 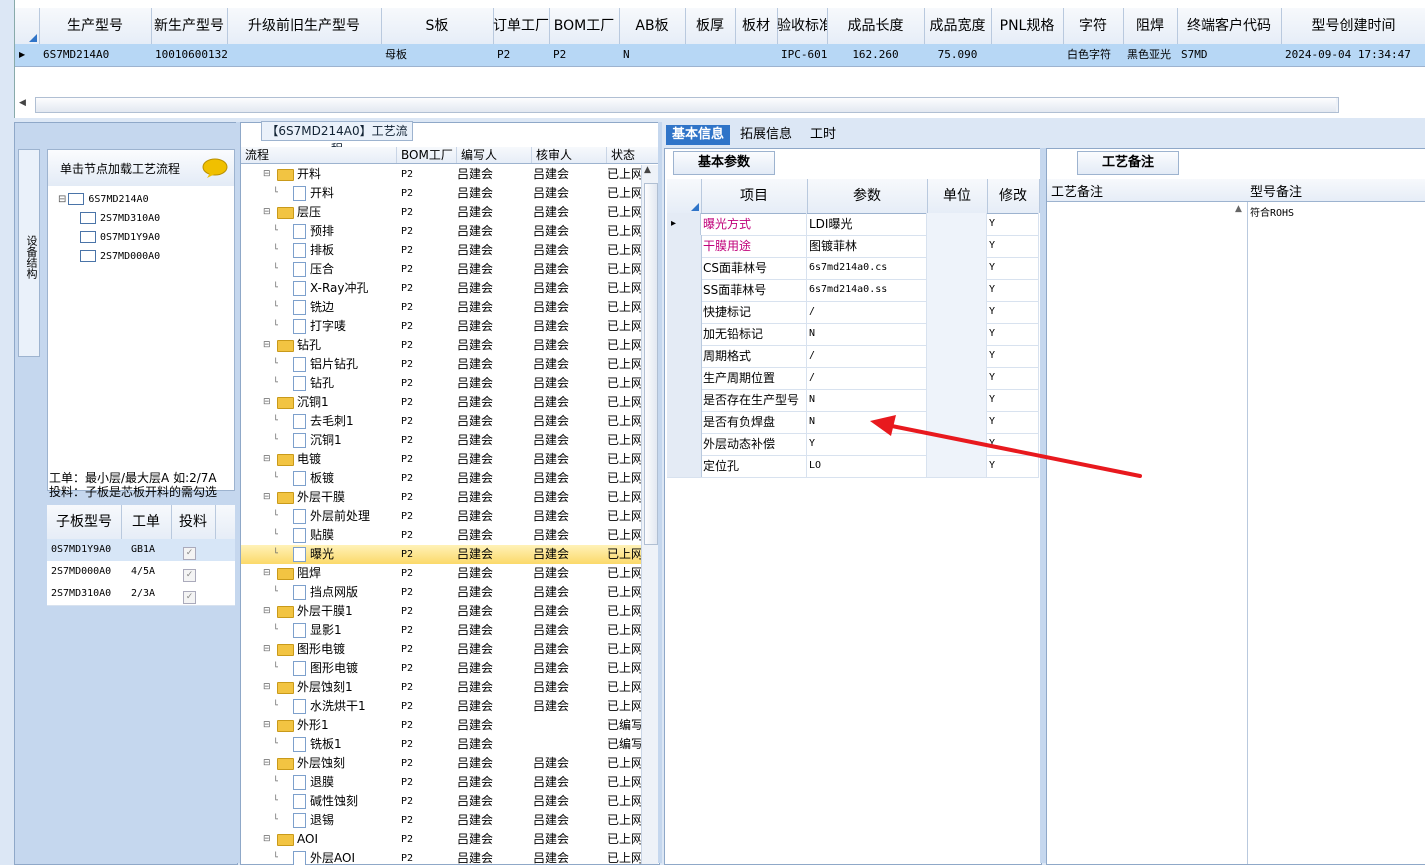 I want to click on cell: 6S7MD214A0, so click(x=95, y=55).